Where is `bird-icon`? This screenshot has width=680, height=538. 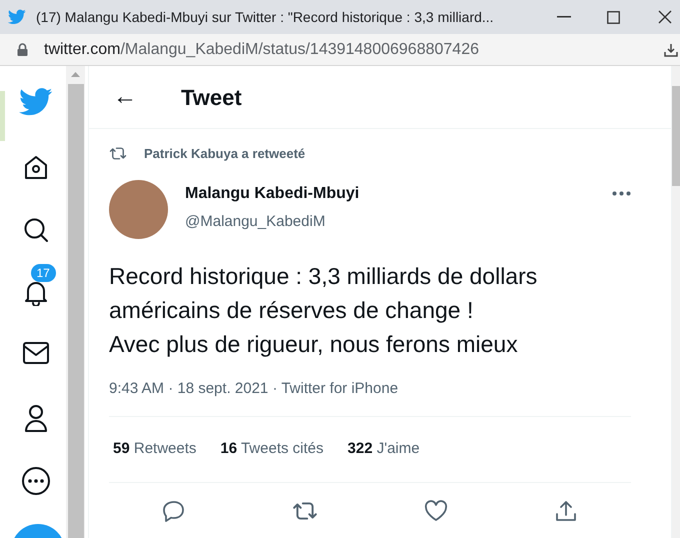
bird-icon is located at coordinates (17, 17).